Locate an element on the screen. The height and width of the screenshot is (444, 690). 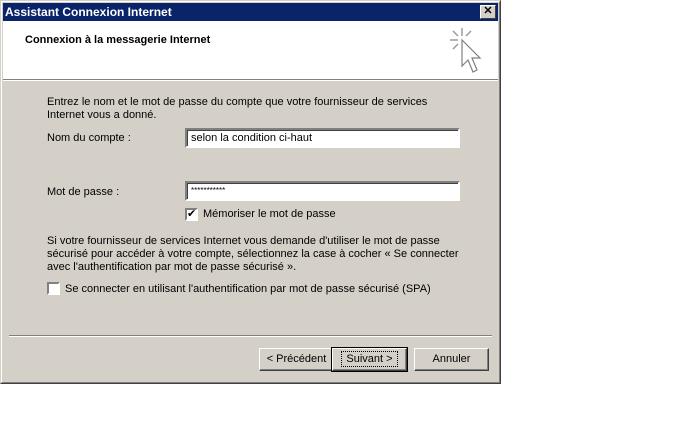
checkmark-icon: ✔ is located at coordinates (192, 214).